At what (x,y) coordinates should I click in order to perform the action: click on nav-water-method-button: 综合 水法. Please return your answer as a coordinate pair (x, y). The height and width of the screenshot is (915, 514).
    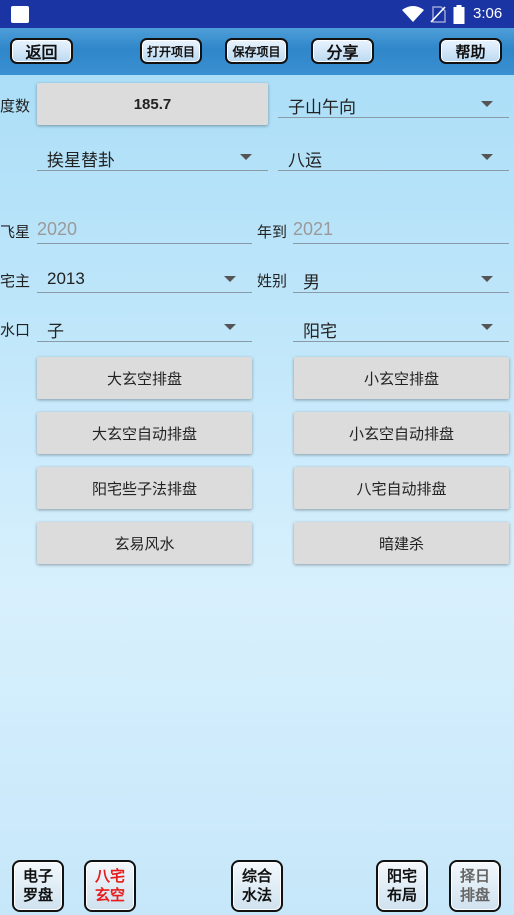
    Looking at the image, I should click on (257, 886).